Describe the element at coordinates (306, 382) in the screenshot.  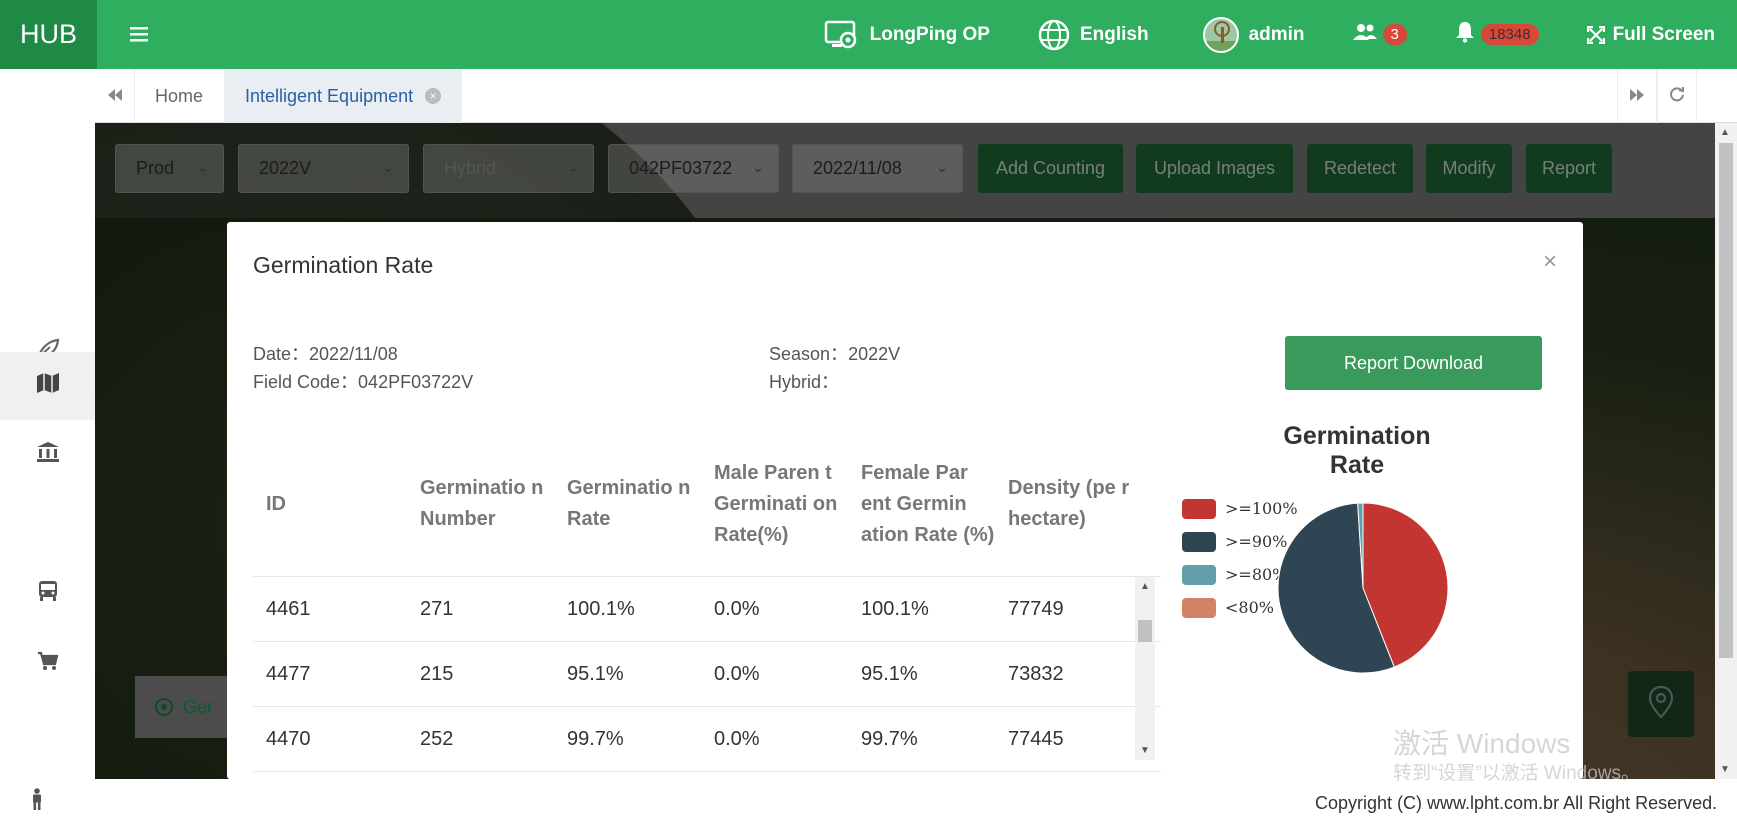
I see `field-code-label: Field Code：` at that location.